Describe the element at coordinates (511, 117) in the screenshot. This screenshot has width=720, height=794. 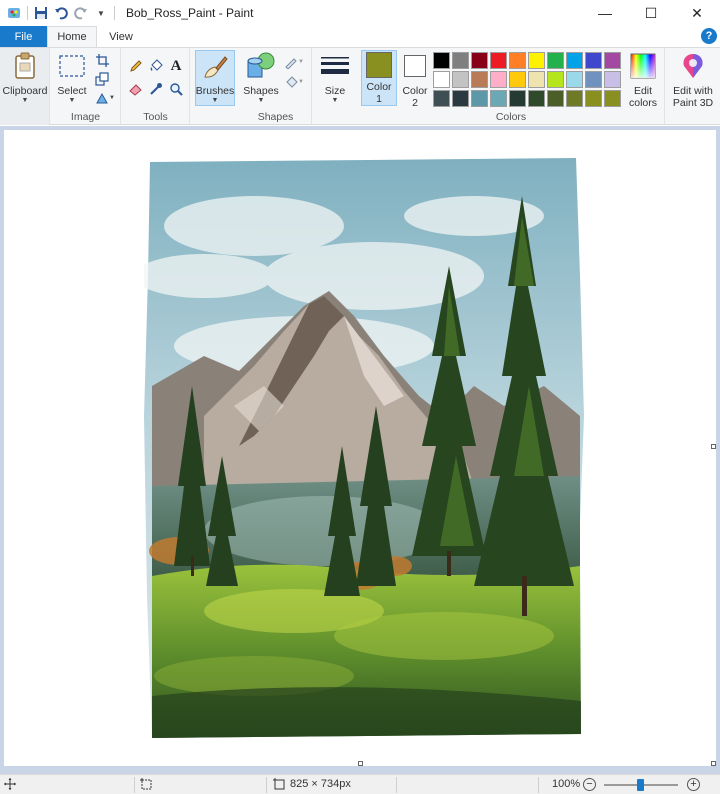
I see `colors-group-label: Colors` at that location.